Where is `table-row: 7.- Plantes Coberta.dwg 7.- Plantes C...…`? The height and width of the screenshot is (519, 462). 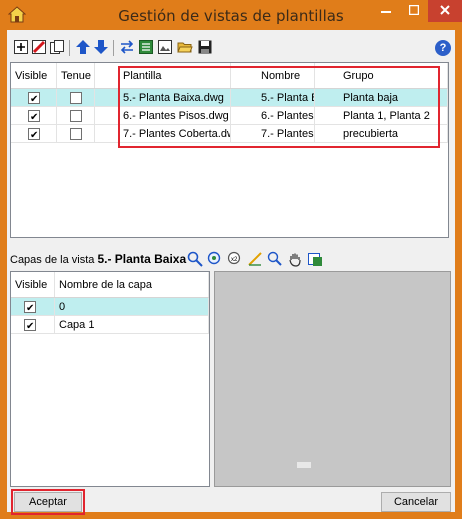 table-row: 7.- Plantes Coberta.dwg 7.- Plantes C...… is located at coordinates (229, 134).